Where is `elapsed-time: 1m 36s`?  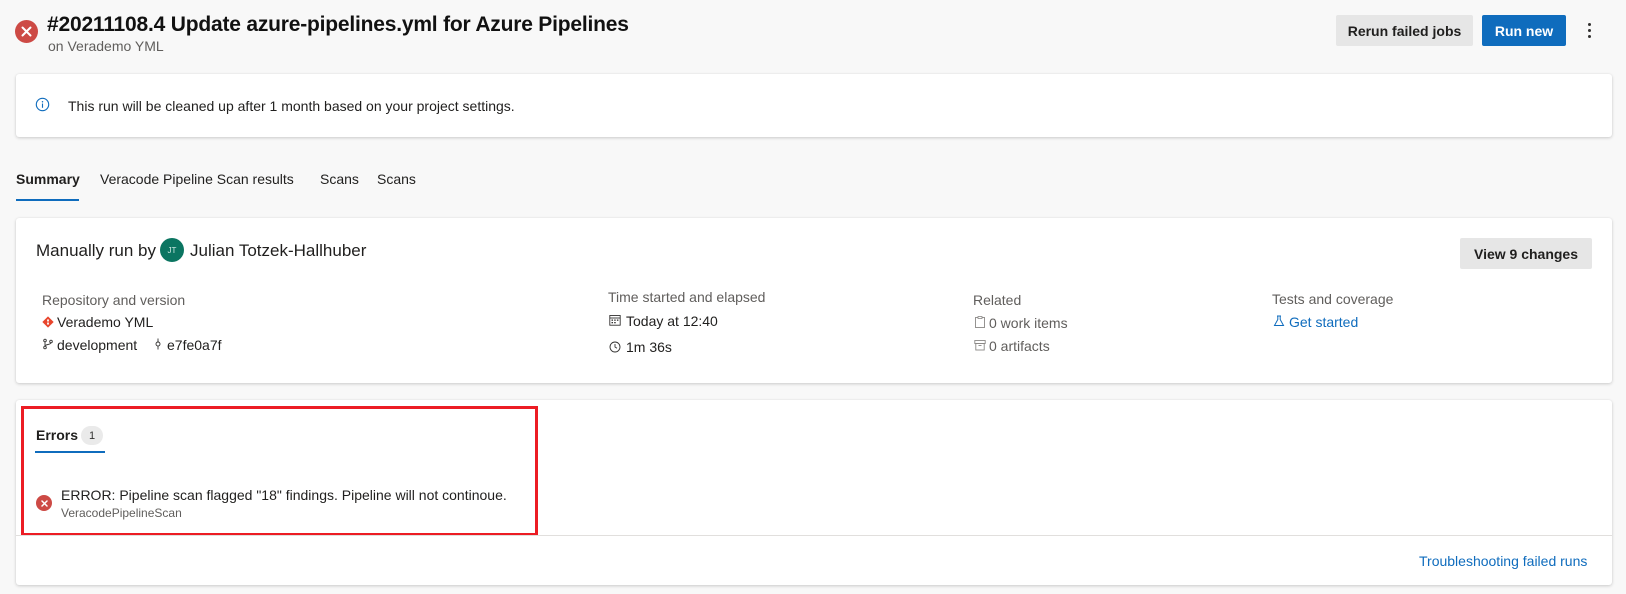
elapsed-time: 1m 36s is located at coordinates (649, 347).